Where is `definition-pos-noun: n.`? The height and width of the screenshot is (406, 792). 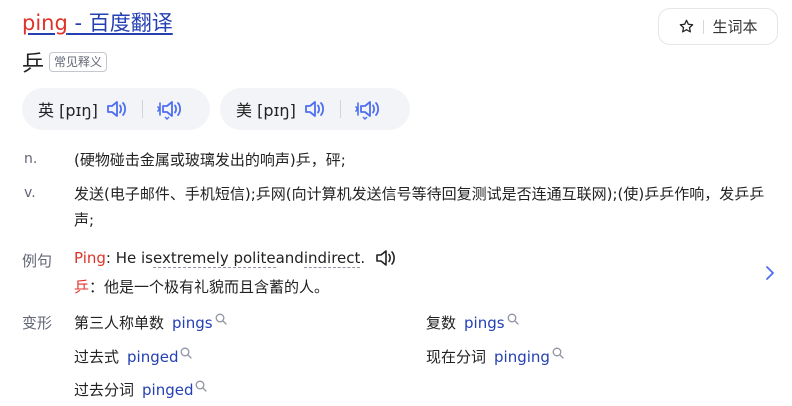
definition-pos-noun: n. is located at coordinates (31, 159).